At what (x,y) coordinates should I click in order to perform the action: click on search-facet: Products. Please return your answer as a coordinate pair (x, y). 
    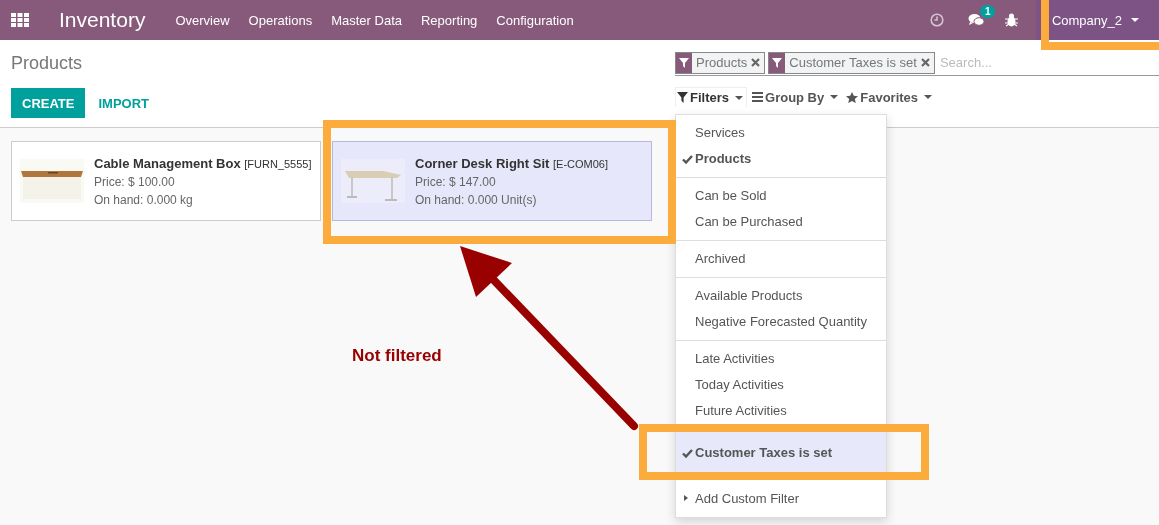
    Looking at the image, I should click on (720, 62).